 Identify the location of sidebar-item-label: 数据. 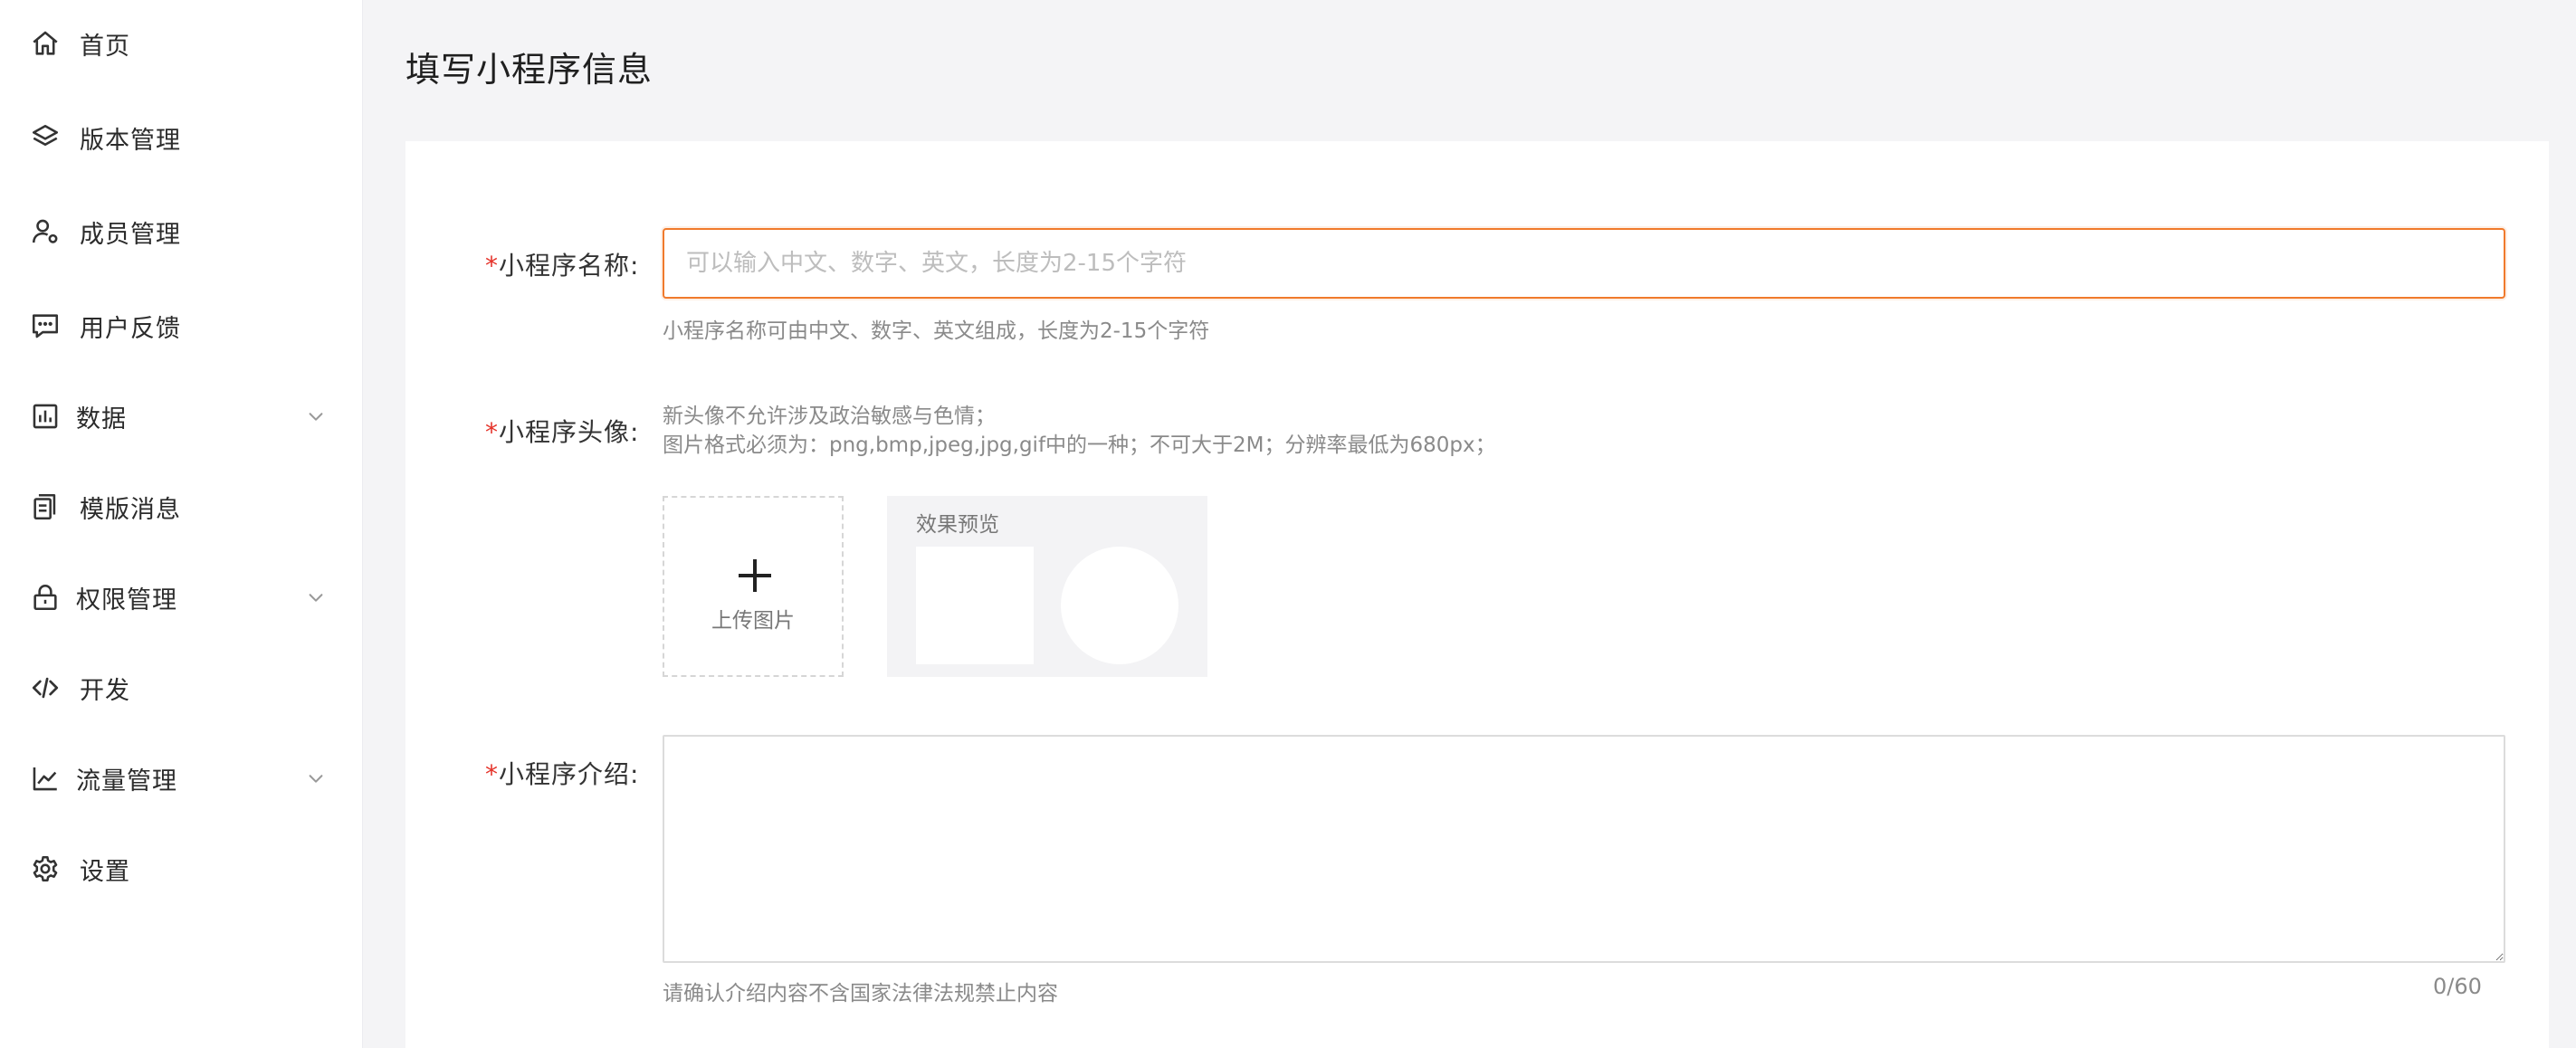
(101, 419).